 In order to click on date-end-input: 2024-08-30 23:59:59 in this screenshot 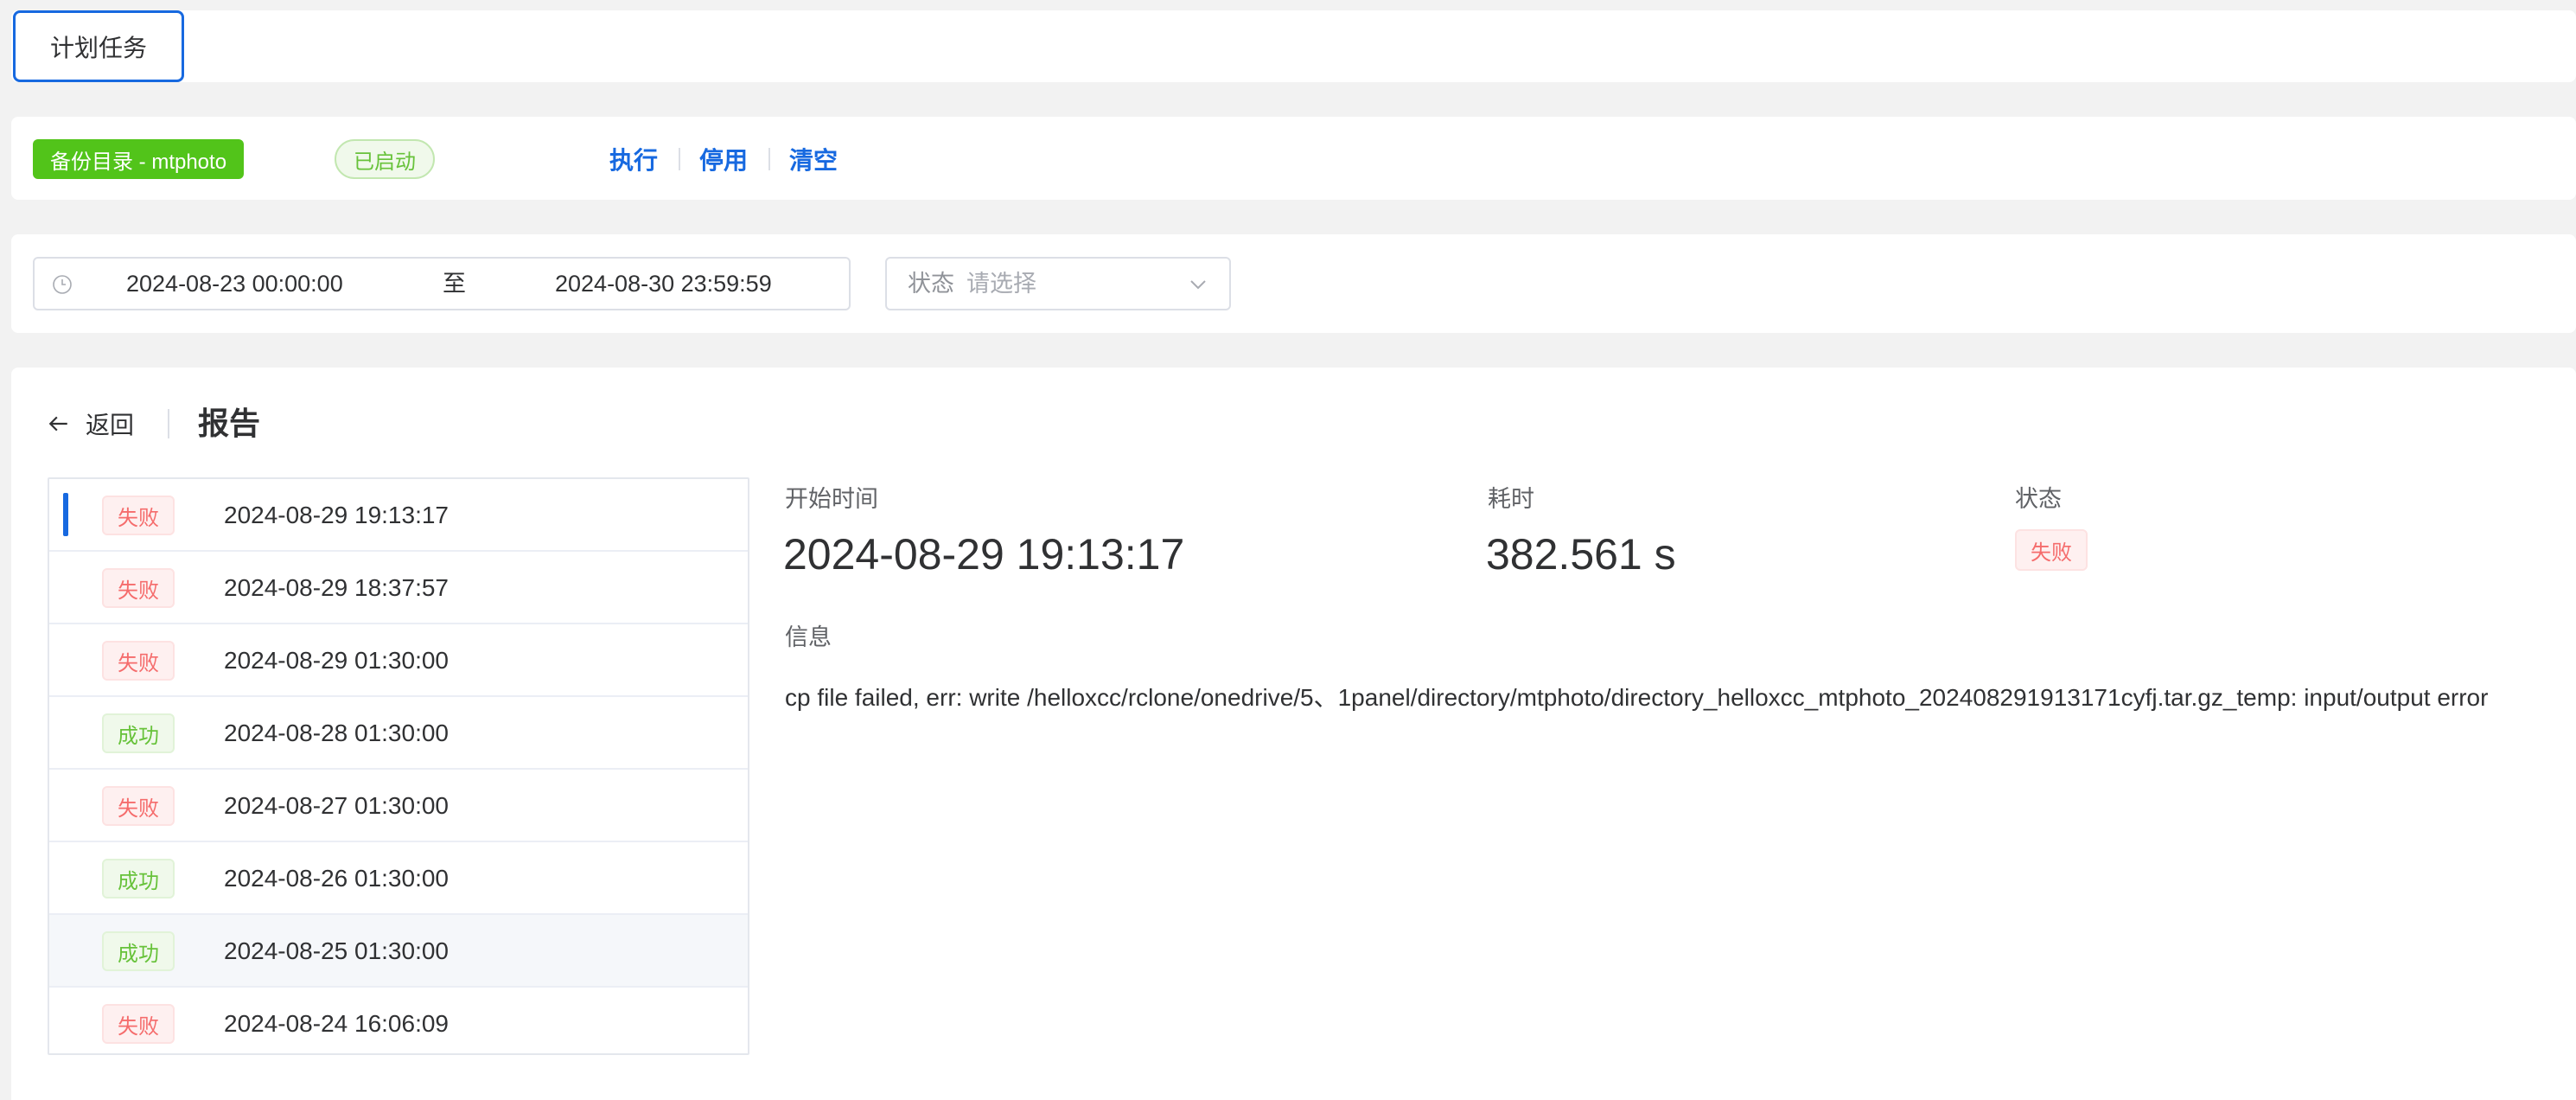, I will do `click(663, 284)`.